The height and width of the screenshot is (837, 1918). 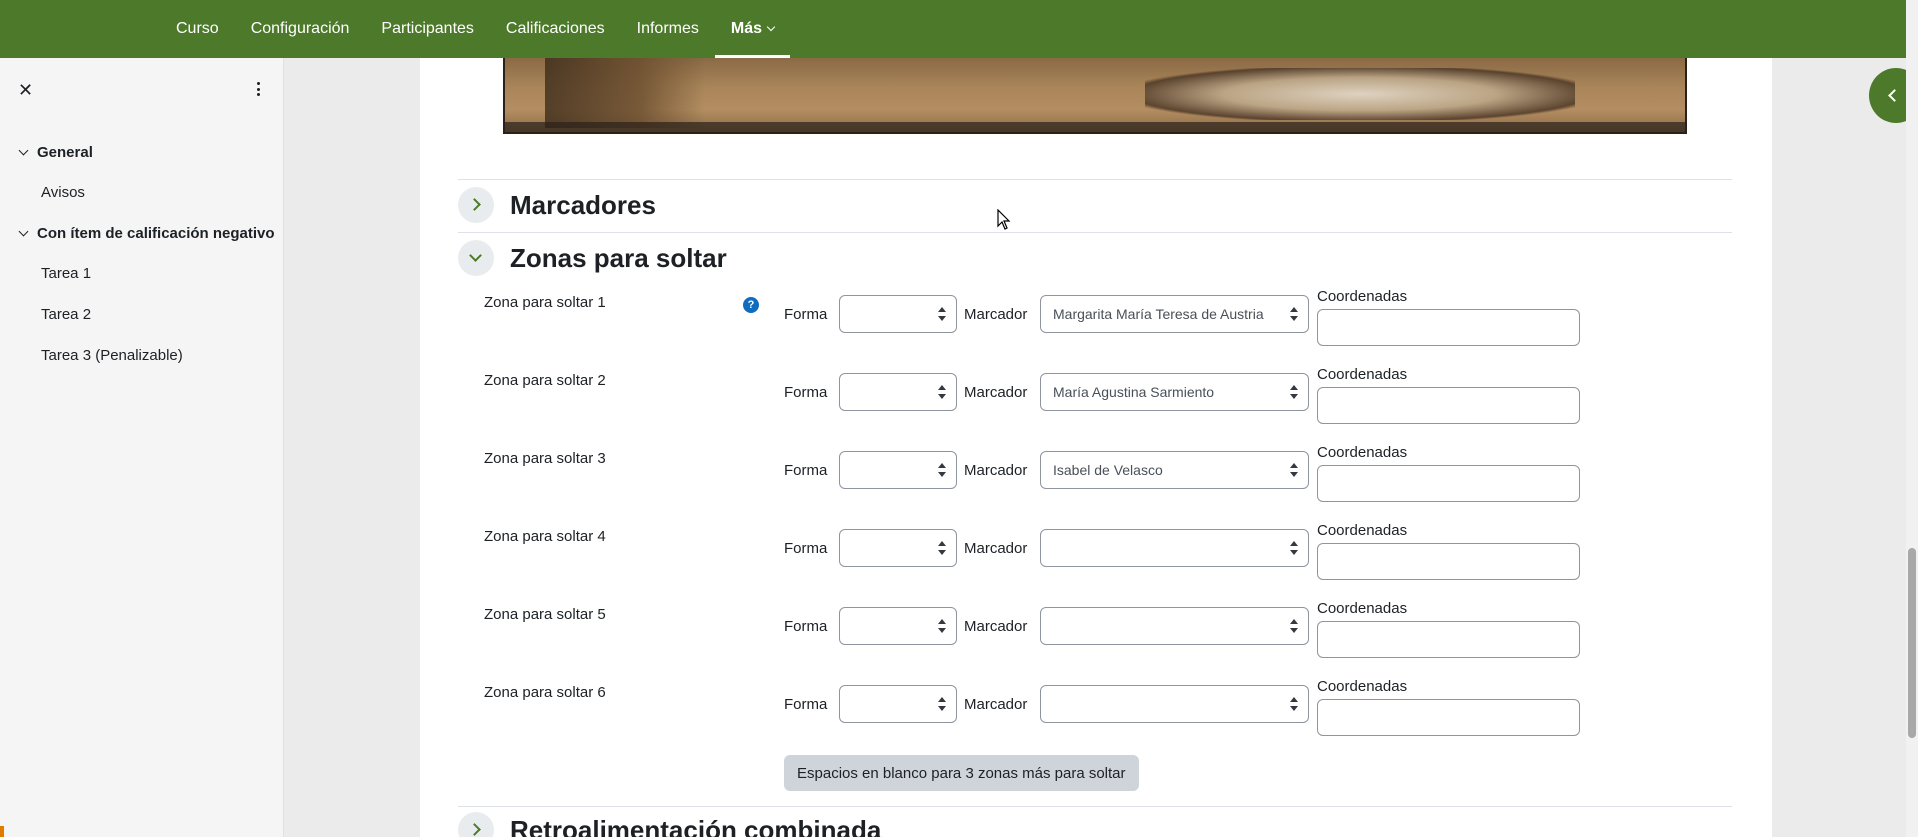 What do you see at coordinates (751, 305) in the screenshot?
I see `help-icon: ?` at bounding box center [751, 305].